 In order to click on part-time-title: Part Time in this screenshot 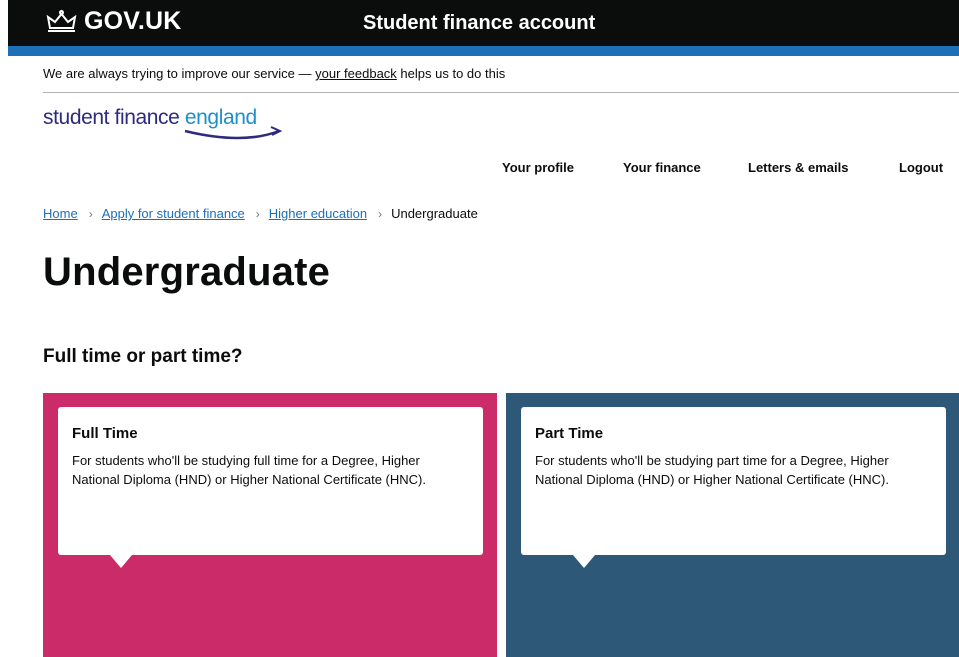, I will do `click(569, 433)`.